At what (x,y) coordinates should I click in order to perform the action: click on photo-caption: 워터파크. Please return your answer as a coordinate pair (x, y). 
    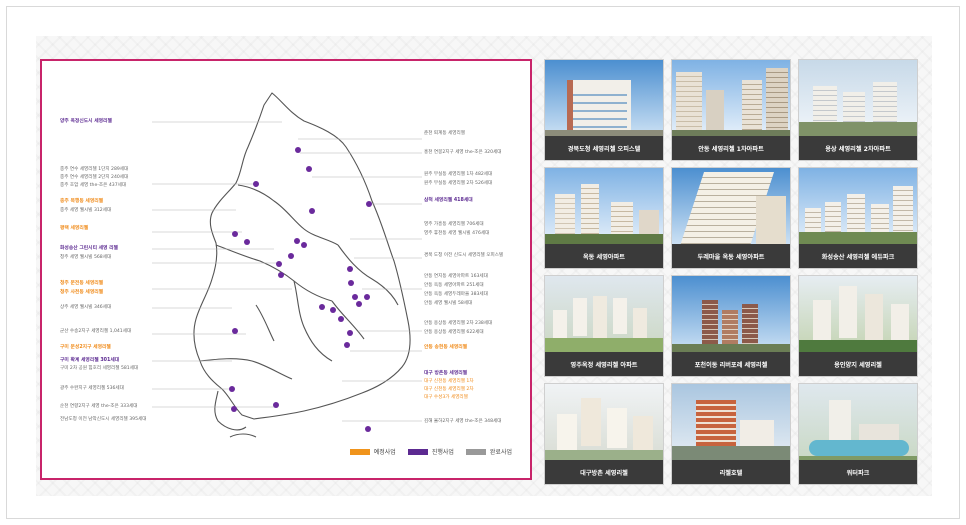
    Looking at the image, I should click on (858, 472).